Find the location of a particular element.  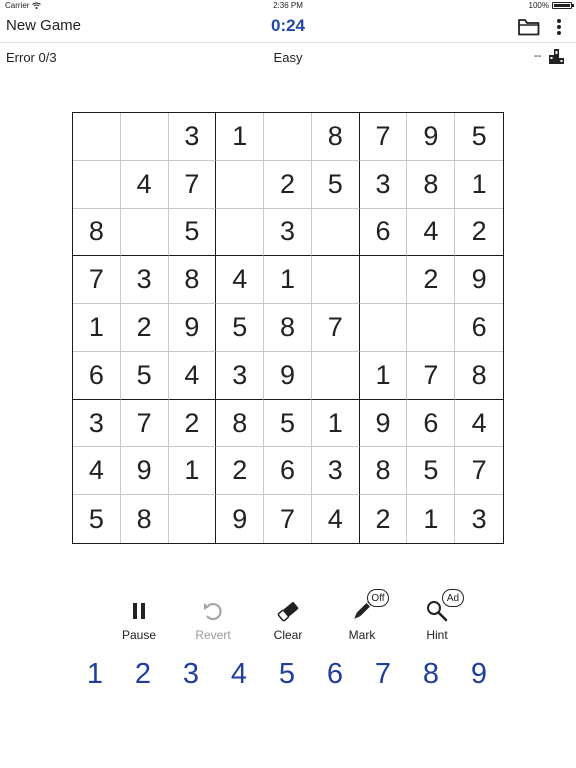

number-button-5: 5 is located at coordinates (287, 674).